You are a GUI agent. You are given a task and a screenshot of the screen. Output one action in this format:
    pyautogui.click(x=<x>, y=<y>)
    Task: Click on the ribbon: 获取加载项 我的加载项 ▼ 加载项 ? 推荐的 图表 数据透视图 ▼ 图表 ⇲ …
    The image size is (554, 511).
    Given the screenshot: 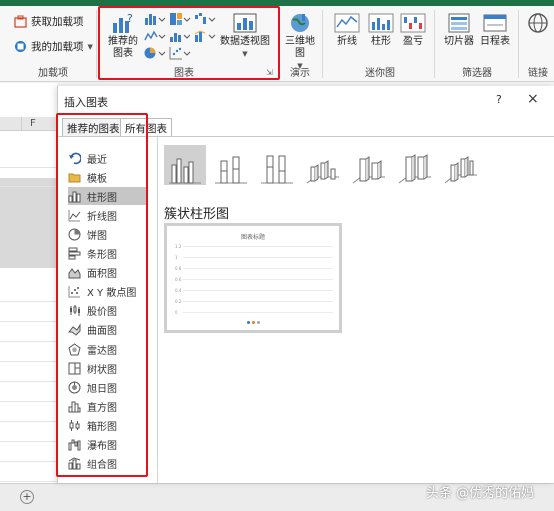 What is the action you would take?
    pyautogui.click(x=277, y=44)
    